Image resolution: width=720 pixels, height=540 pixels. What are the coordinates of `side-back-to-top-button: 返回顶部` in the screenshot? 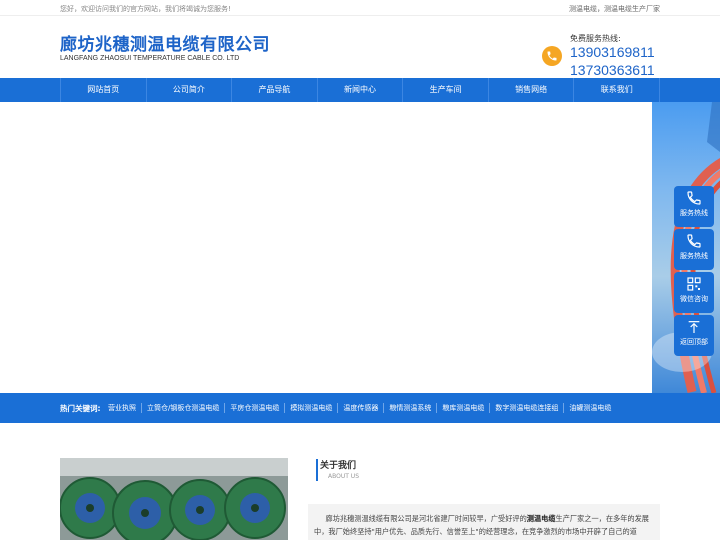 It's located at (694, 335).